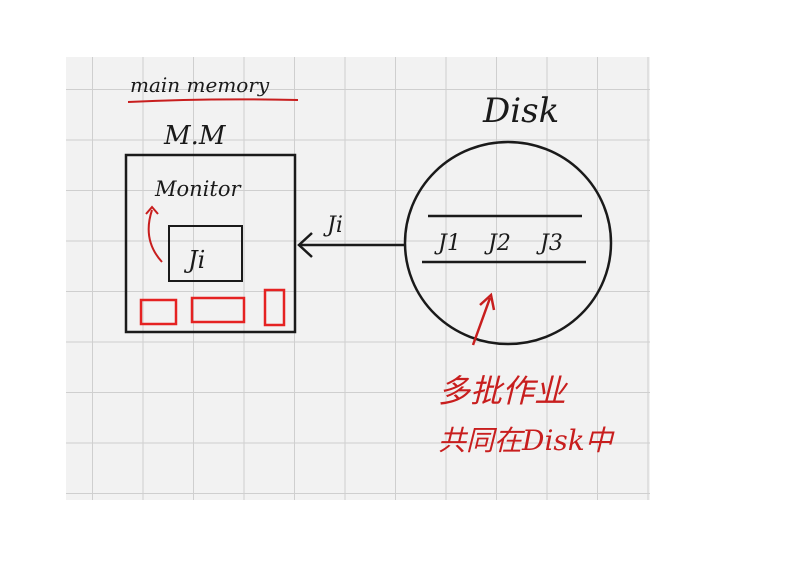  Describe the element at coordinates (447, 243) in the screenshot. I see `job-1-label: J1` at that location.